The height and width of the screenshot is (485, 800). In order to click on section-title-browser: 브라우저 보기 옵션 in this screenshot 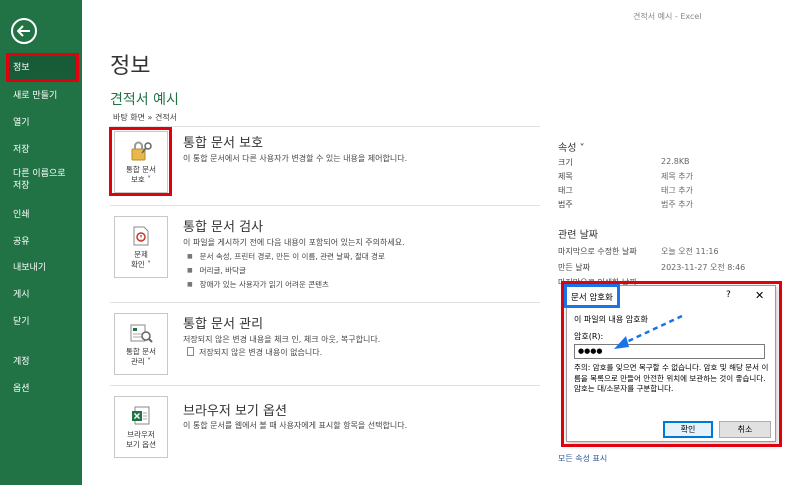, I will do `click(235, 411)`.